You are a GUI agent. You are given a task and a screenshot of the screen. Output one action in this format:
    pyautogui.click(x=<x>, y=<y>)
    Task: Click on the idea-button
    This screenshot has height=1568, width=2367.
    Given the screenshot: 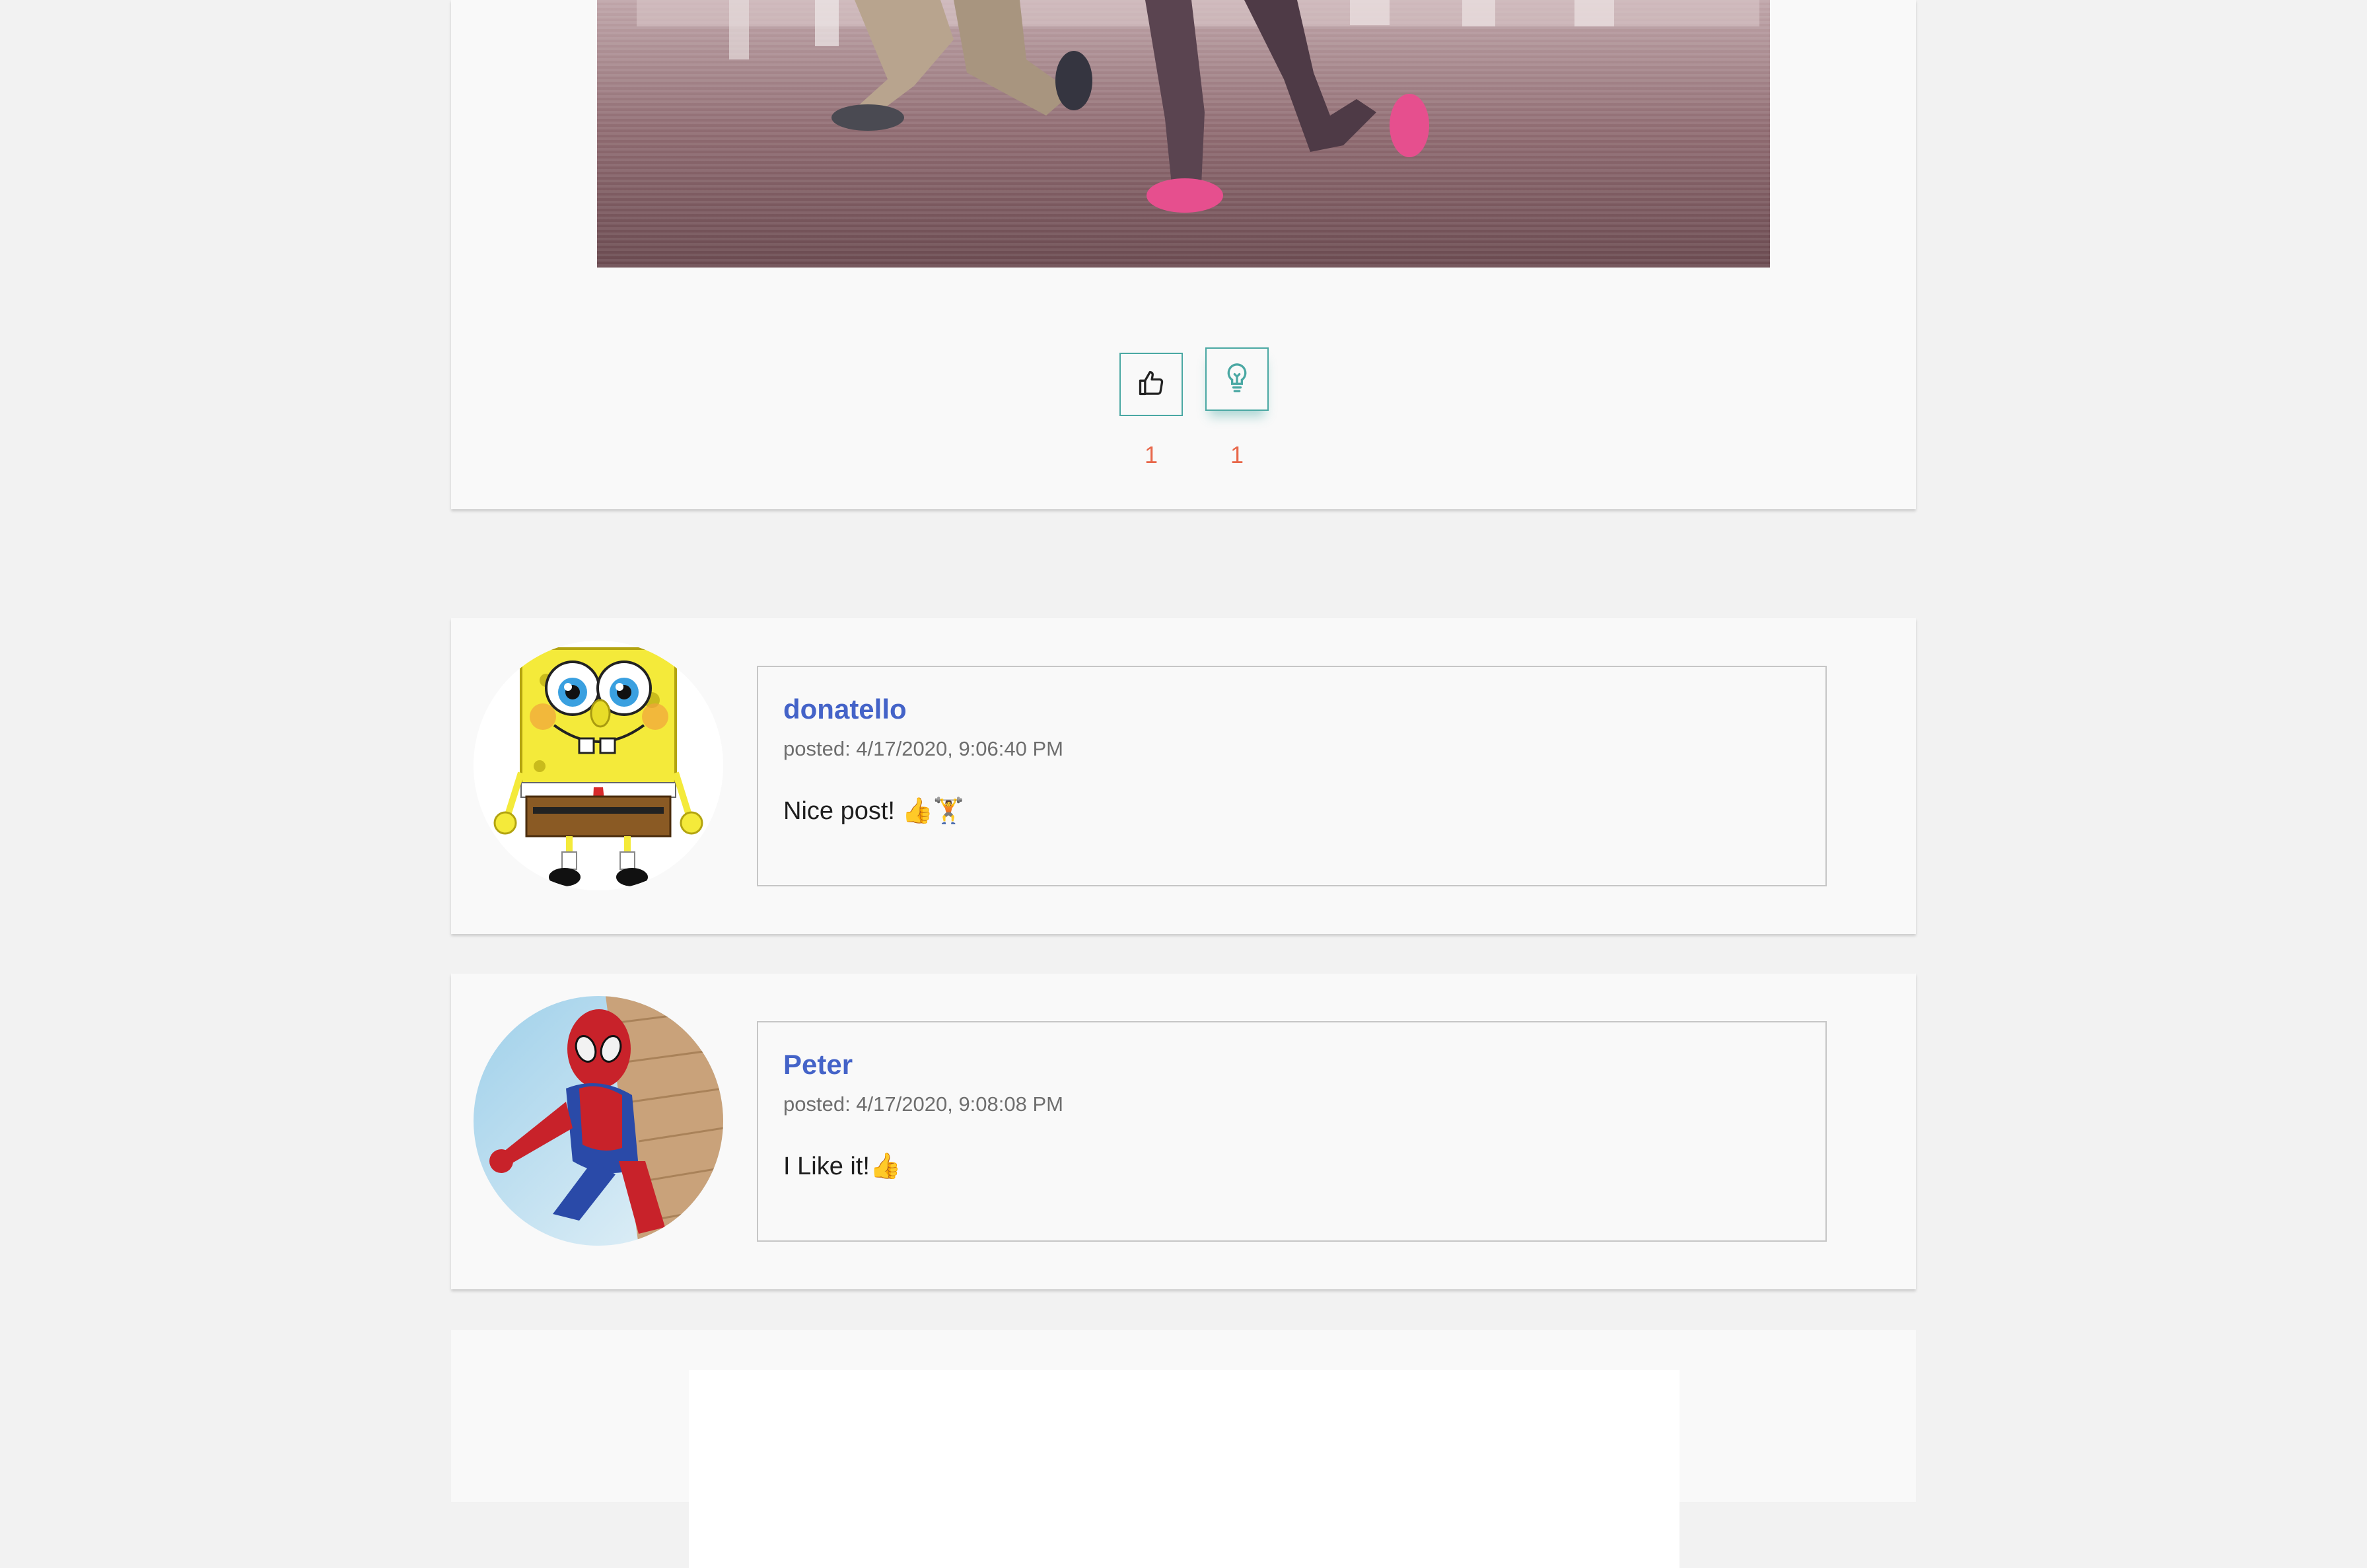 What is the action you would take?
    pyautogui.click(x=1237, y=379)
    